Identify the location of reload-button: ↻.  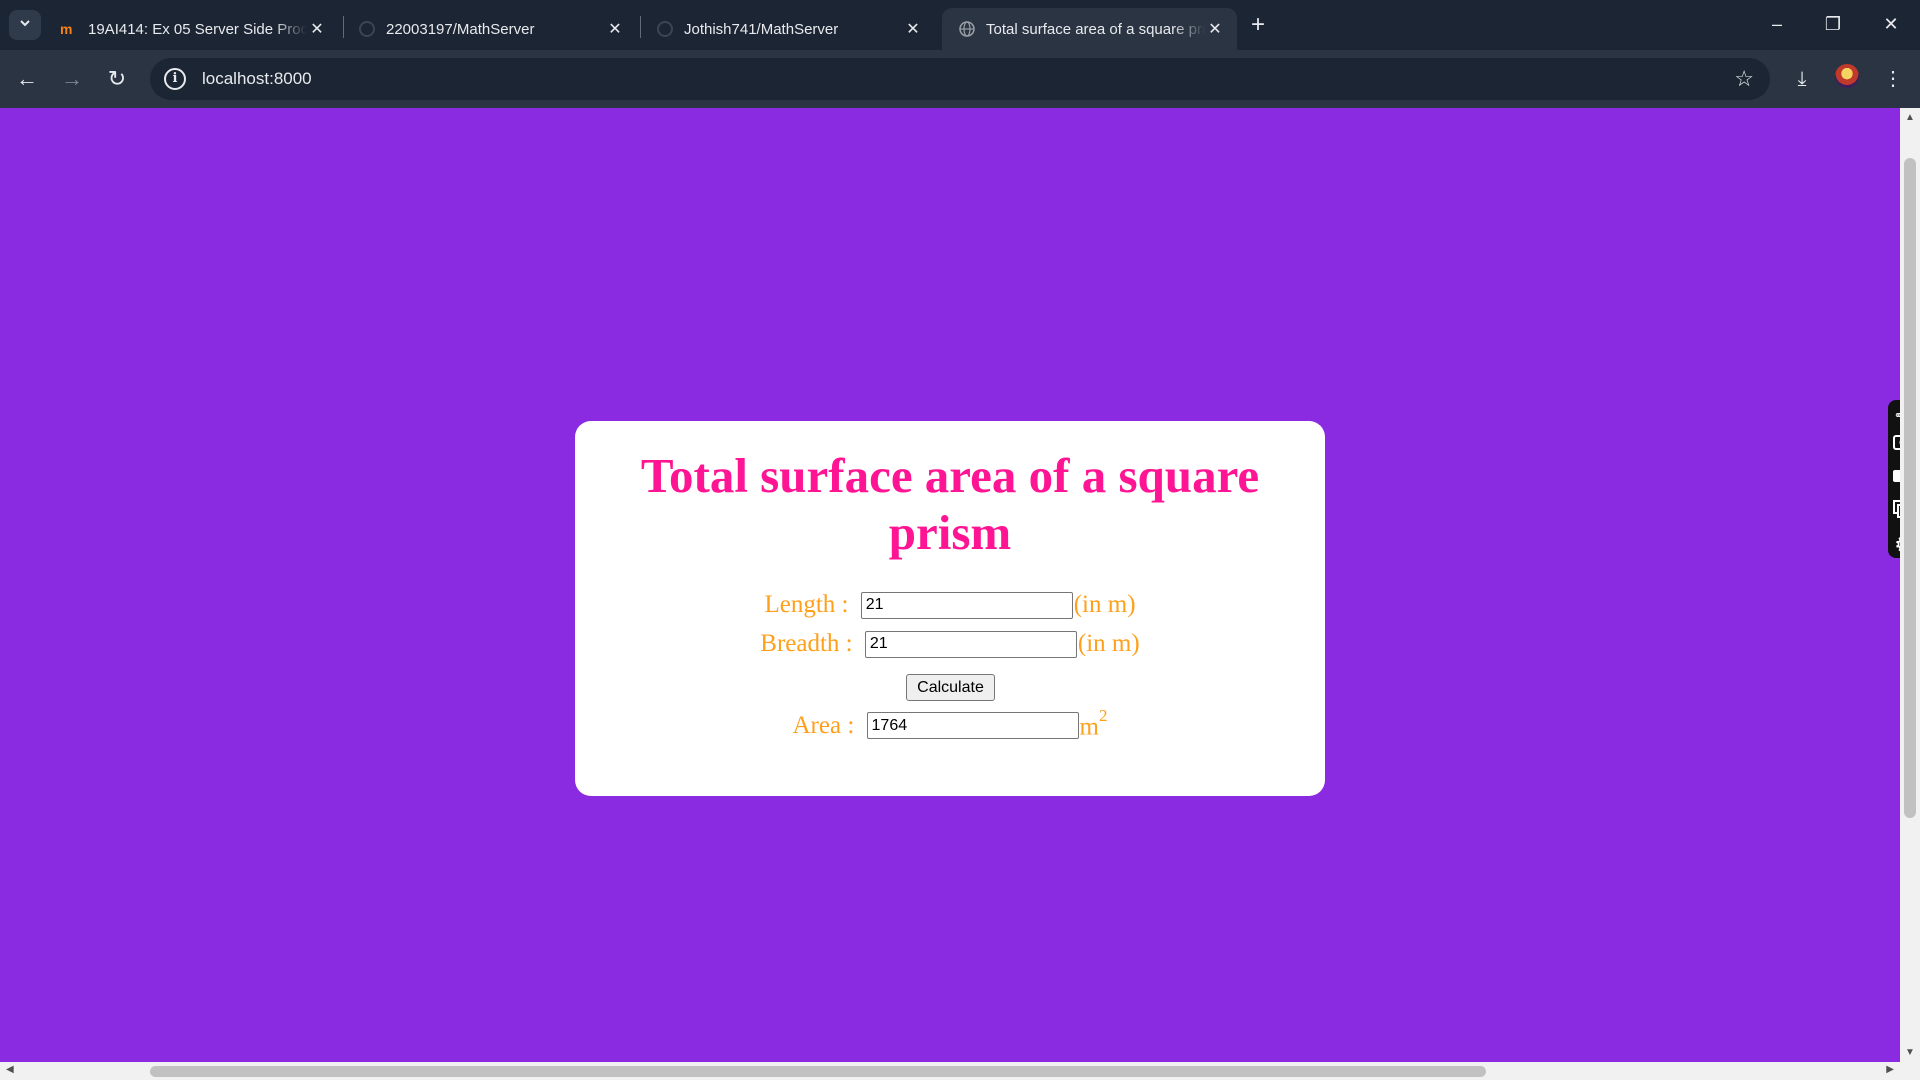
(117, 79).